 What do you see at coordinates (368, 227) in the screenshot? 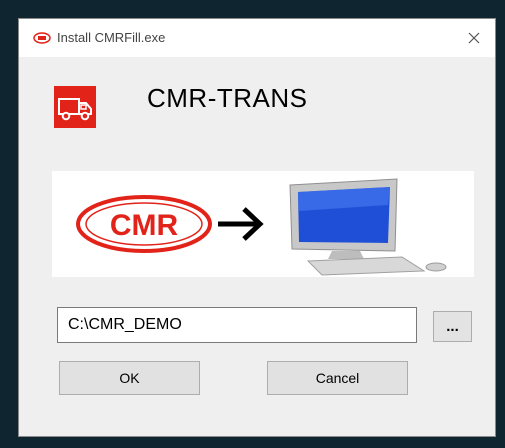
I see `desktop-computer-icon` at bounding box center [368, 227].